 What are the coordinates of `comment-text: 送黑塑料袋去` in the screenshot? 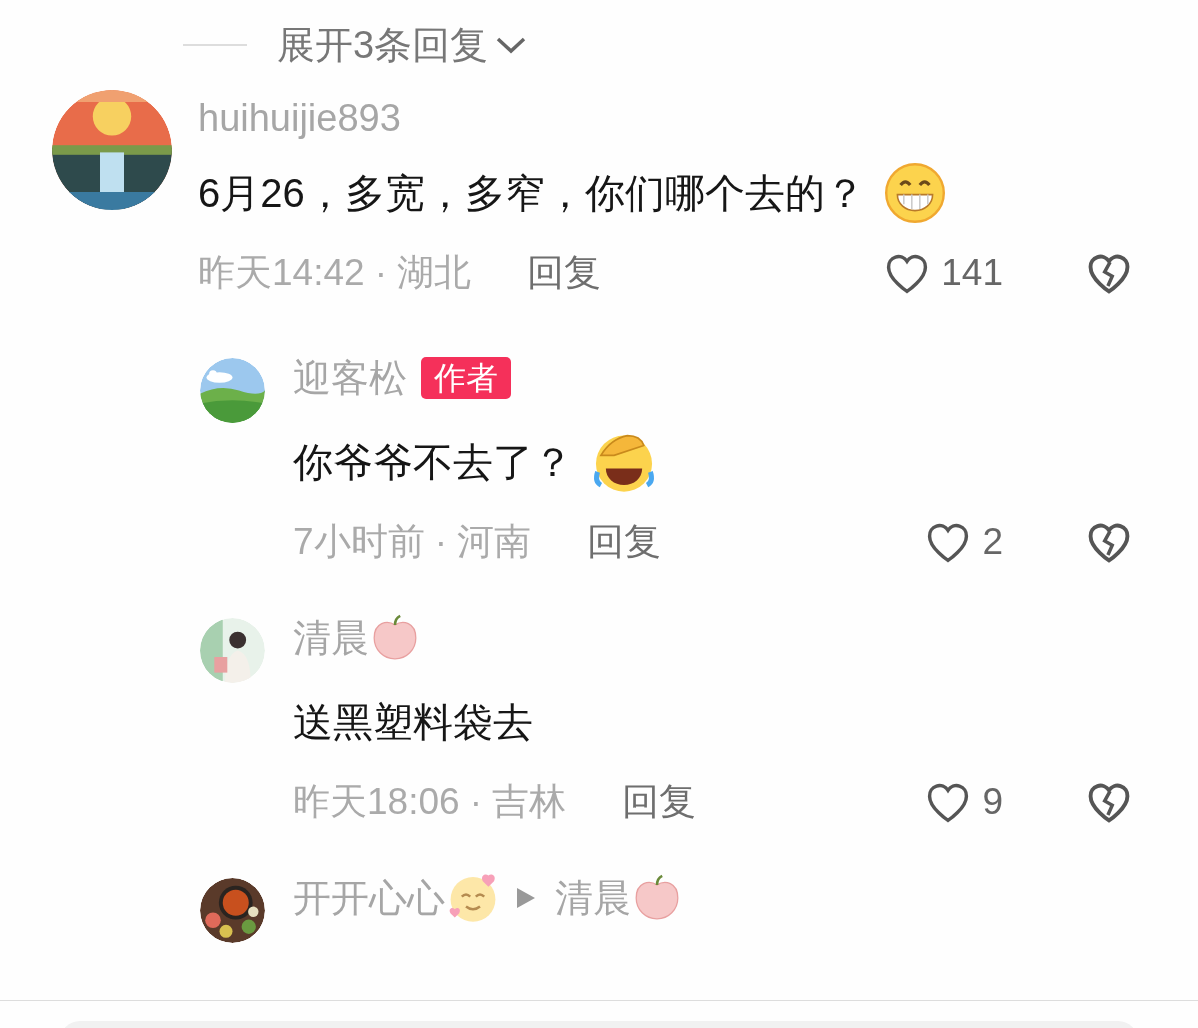 It's located at (413, 722).